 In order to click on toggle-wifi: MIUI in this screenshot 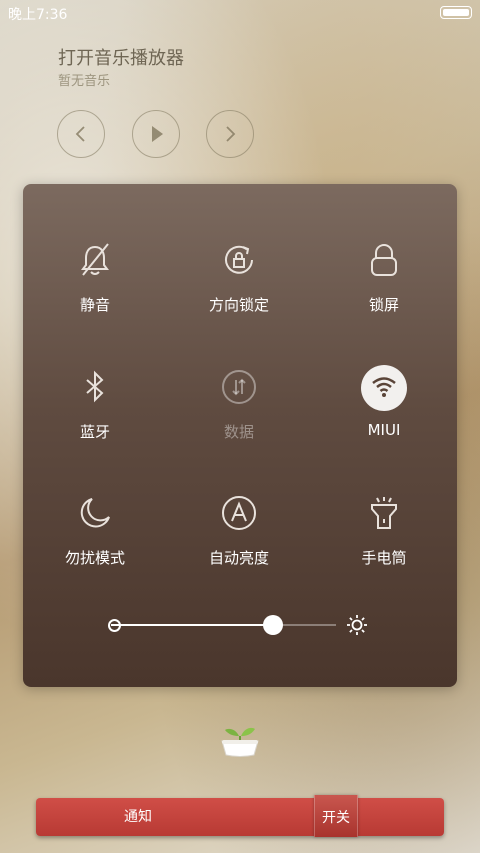, I will do `click(384, 417)`.